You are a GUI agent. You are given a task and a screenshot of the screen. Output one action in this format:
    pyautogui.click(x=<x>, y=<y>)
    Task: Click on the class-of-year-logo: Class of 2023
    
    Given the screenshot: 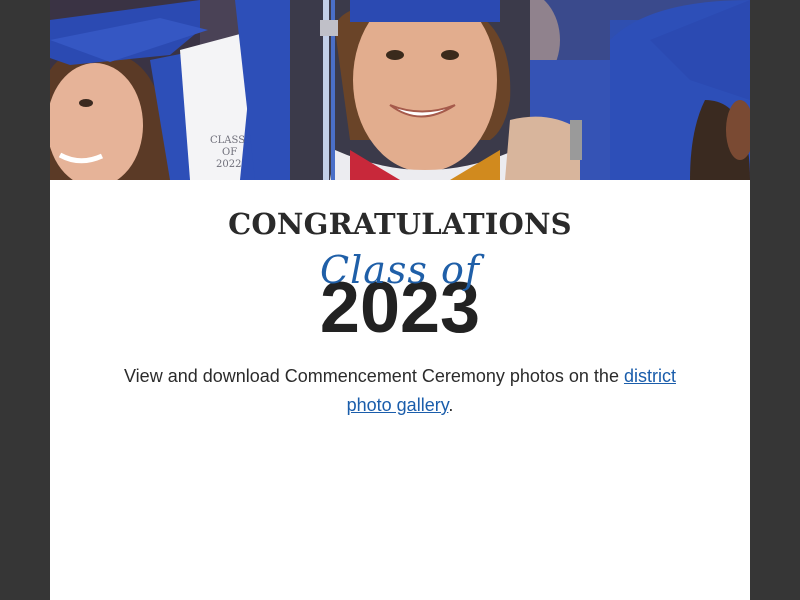 What is the action you would take?
    pyautogui.click(x=400, y=296)
    